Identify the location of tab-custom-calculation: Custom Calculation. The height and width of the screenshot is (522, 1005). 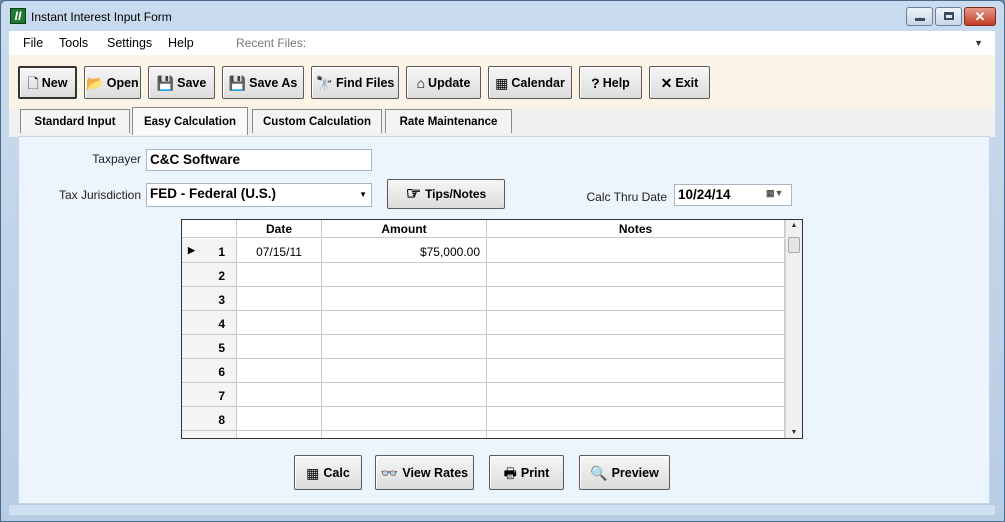
(317, 121).